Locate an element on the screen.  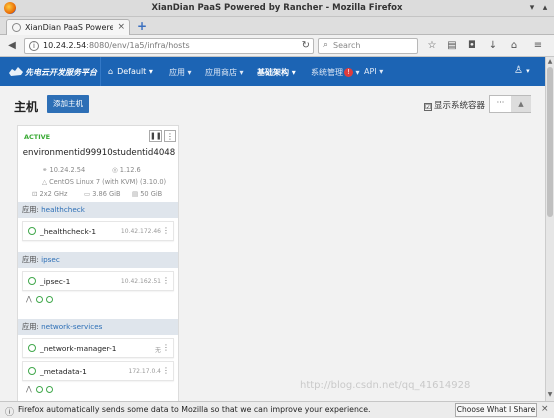
close-notification-icon: × is located at coordinates (545, 409).